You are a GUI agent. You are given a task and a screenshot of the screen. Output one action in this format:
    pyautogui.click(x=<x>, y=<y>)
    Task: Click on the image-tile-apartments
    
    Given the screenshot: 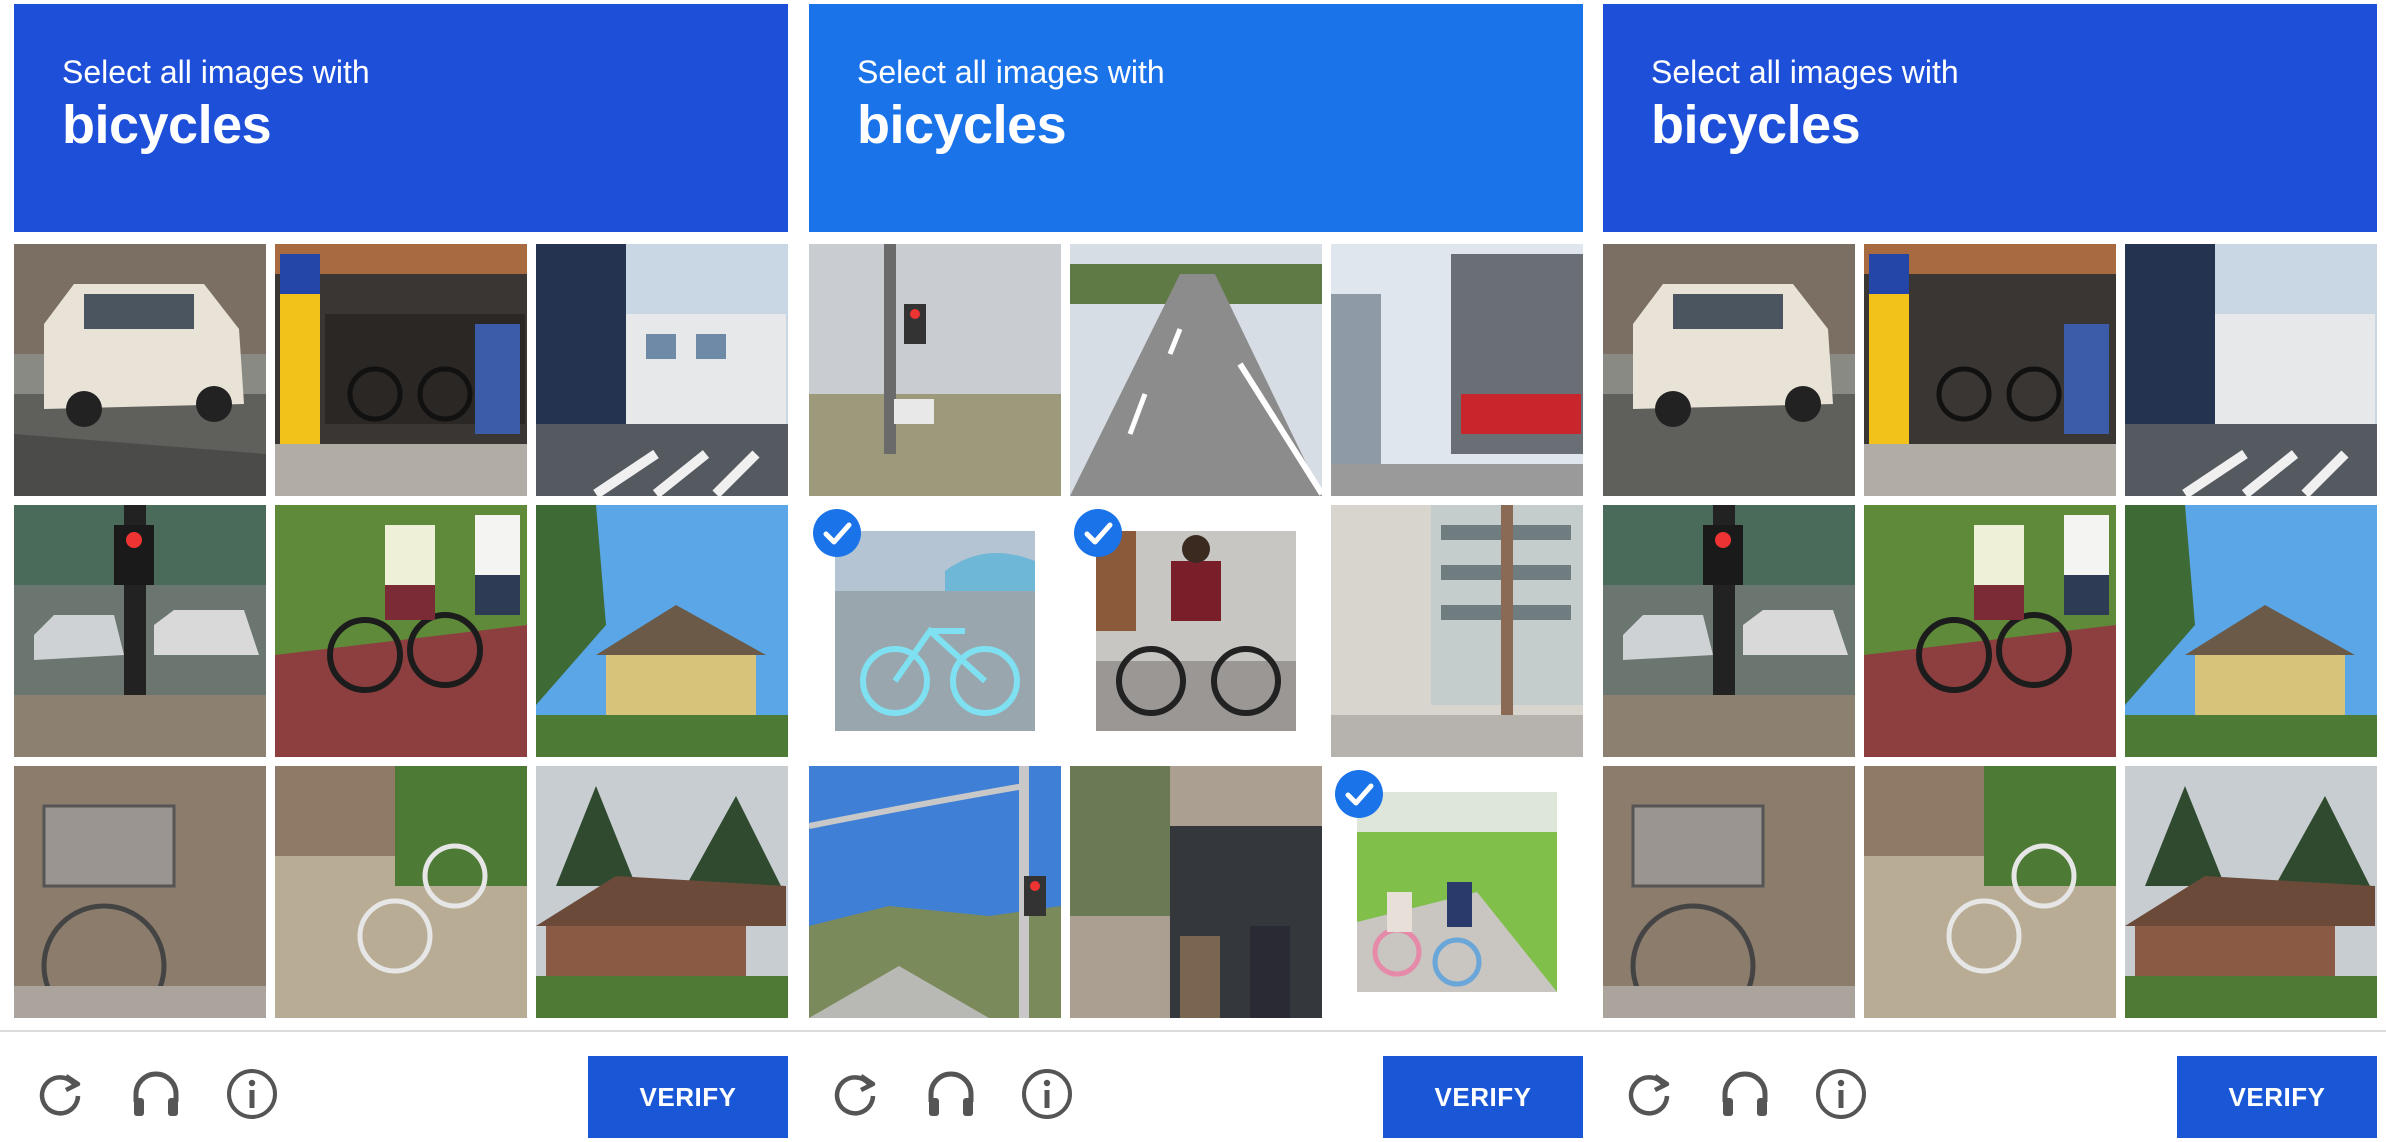 What is the action you would take?
    pyautogui.click(x=1457, y=631)
    